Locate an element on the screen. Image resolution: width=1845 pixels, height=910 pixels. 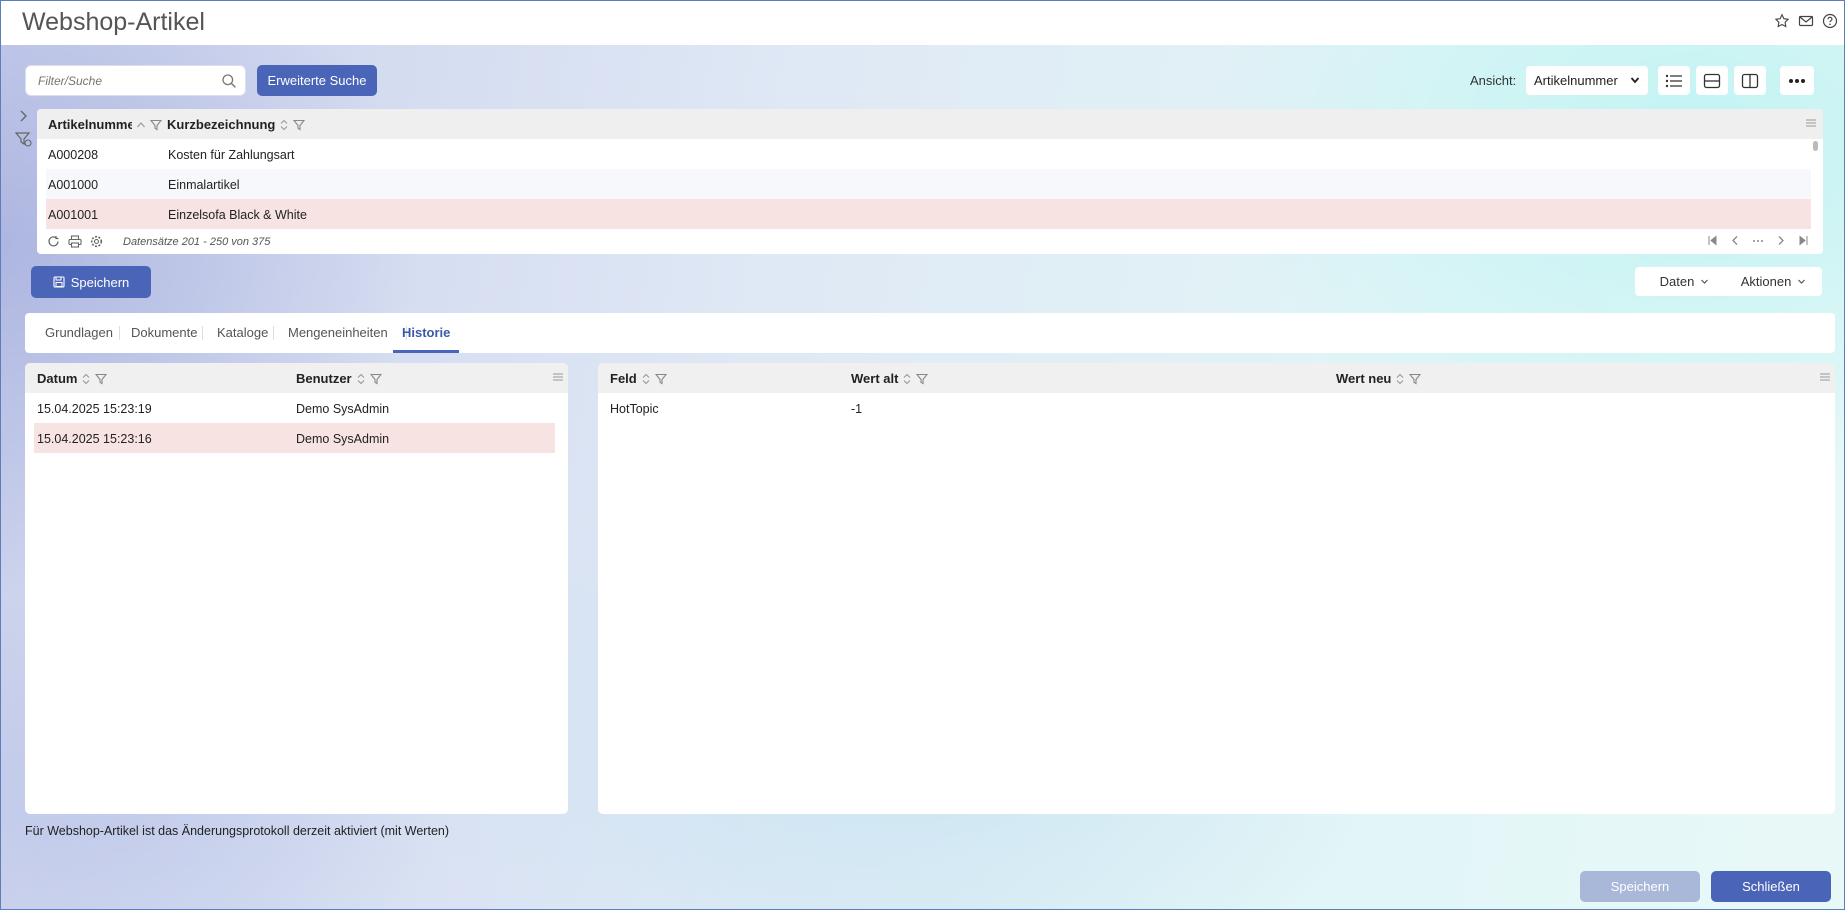
daten-menu-button: Daten is located at coordinates (1684, 281).